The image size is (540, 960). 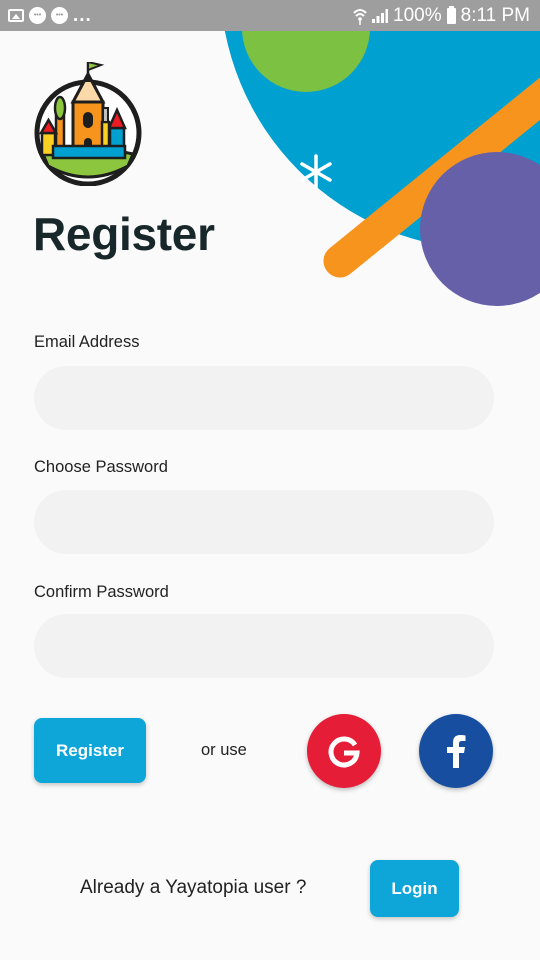 I want to click on login-button: Login, so click(x=414, y=888).